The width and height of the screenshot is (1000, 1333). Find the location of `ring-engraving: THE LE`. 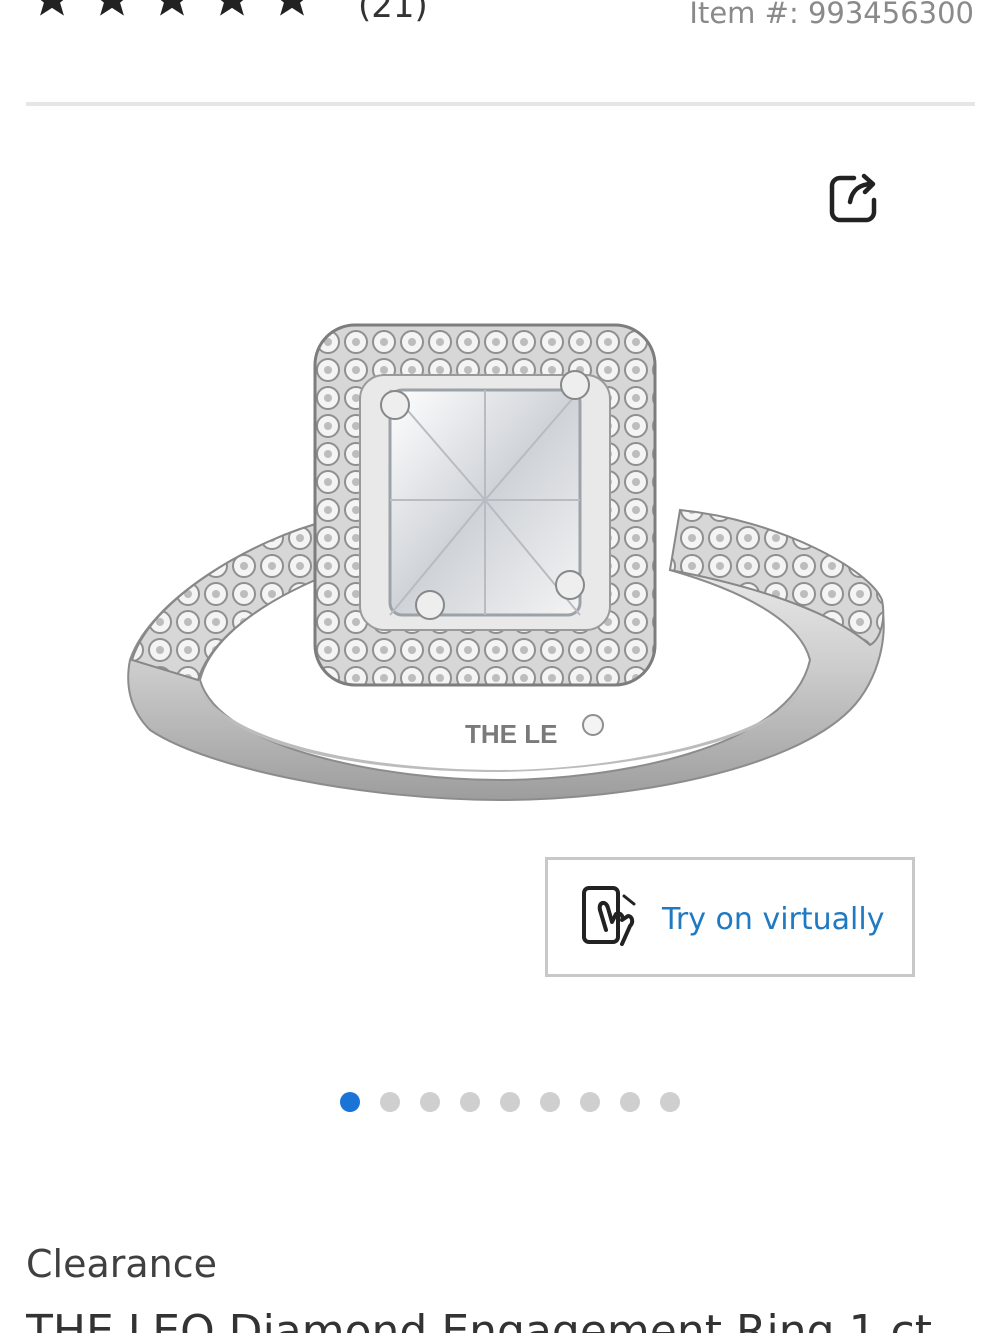

ring-engraving: THE LE is located at coordinates (511, 734).